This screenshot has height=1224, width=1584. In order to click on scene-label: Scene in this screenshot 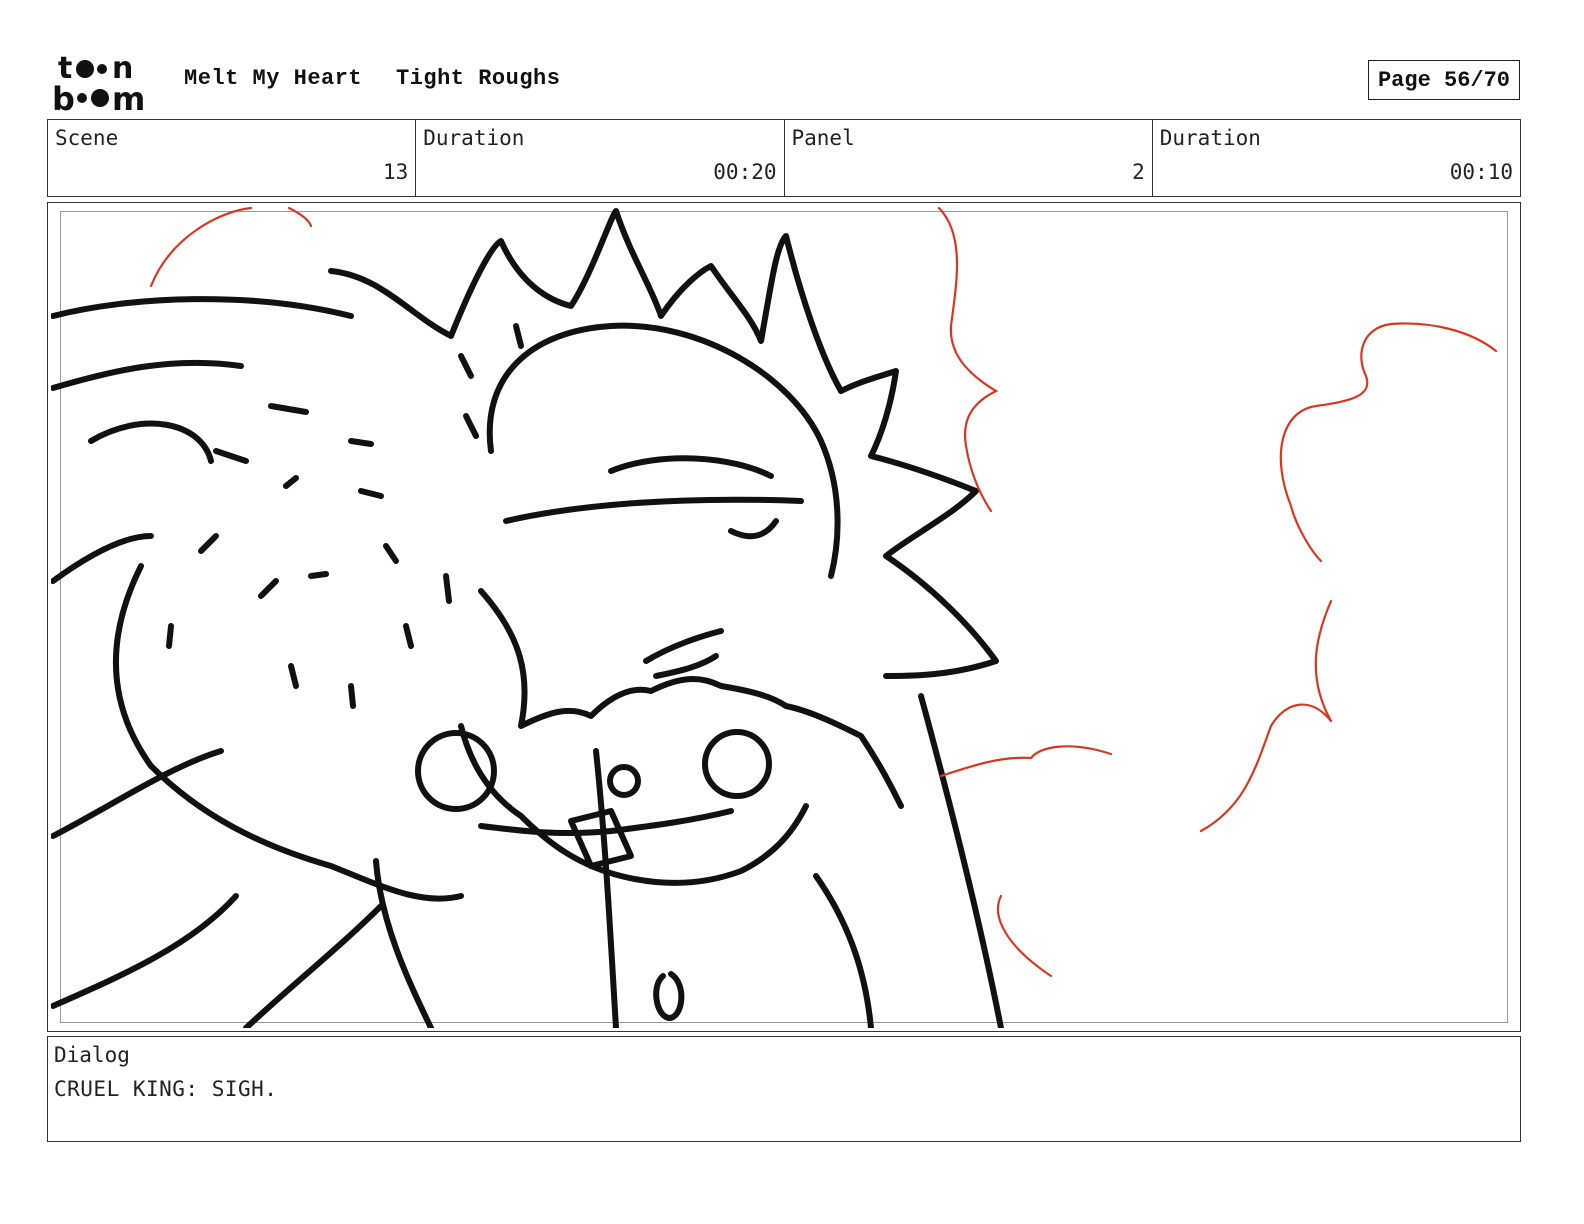, I will do `click(87, 138)`.